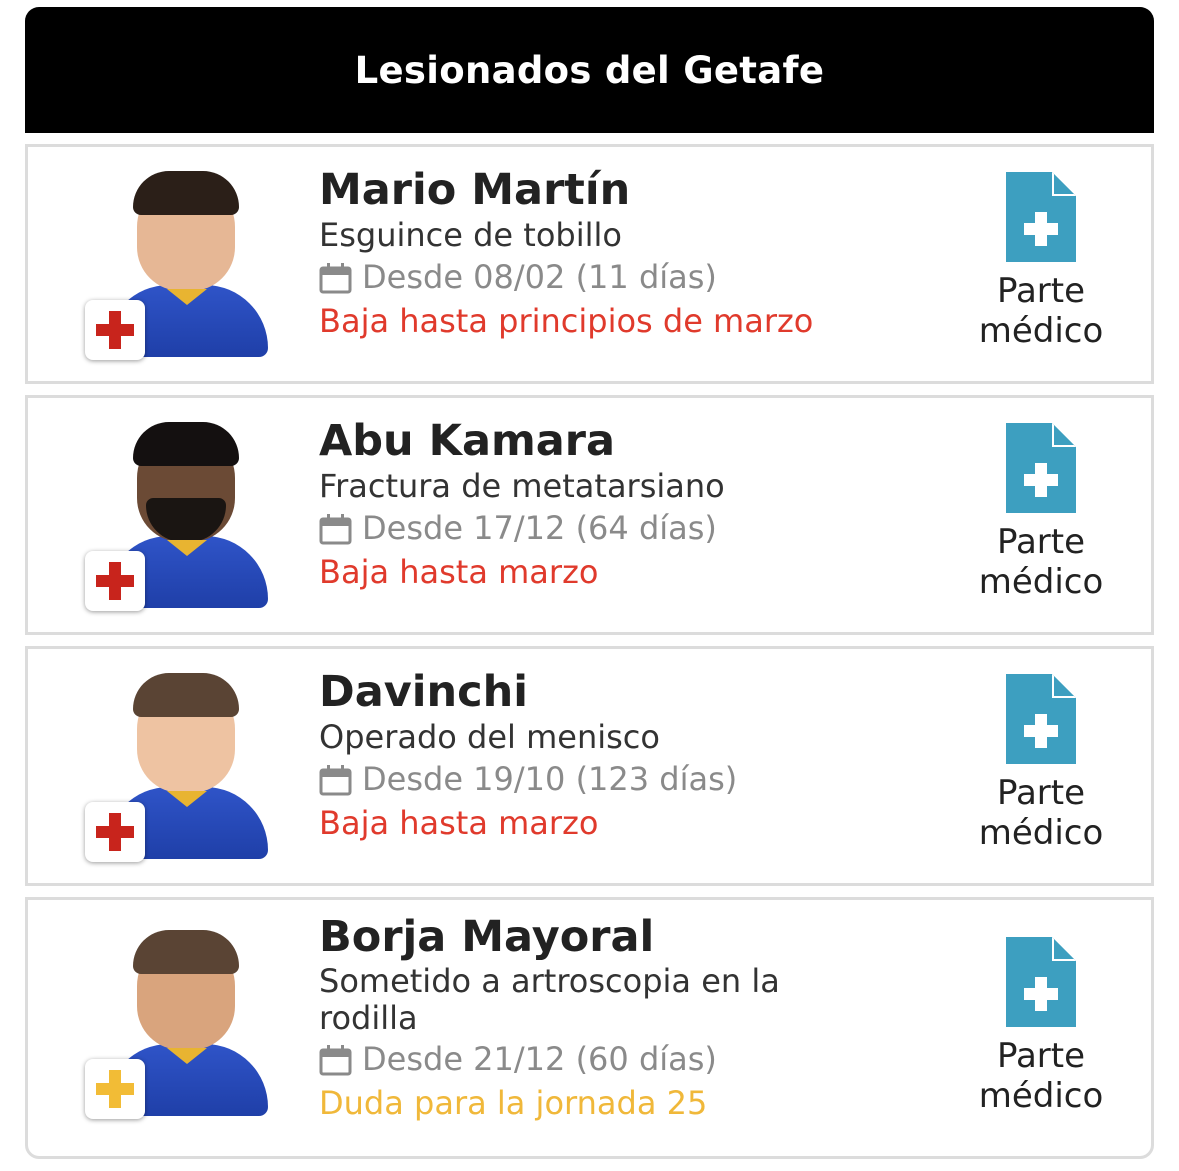 This screenshot has height=1171, width=1179. I want to click on injury-date: Desde 08/02 (11 días), so click(599, 277).